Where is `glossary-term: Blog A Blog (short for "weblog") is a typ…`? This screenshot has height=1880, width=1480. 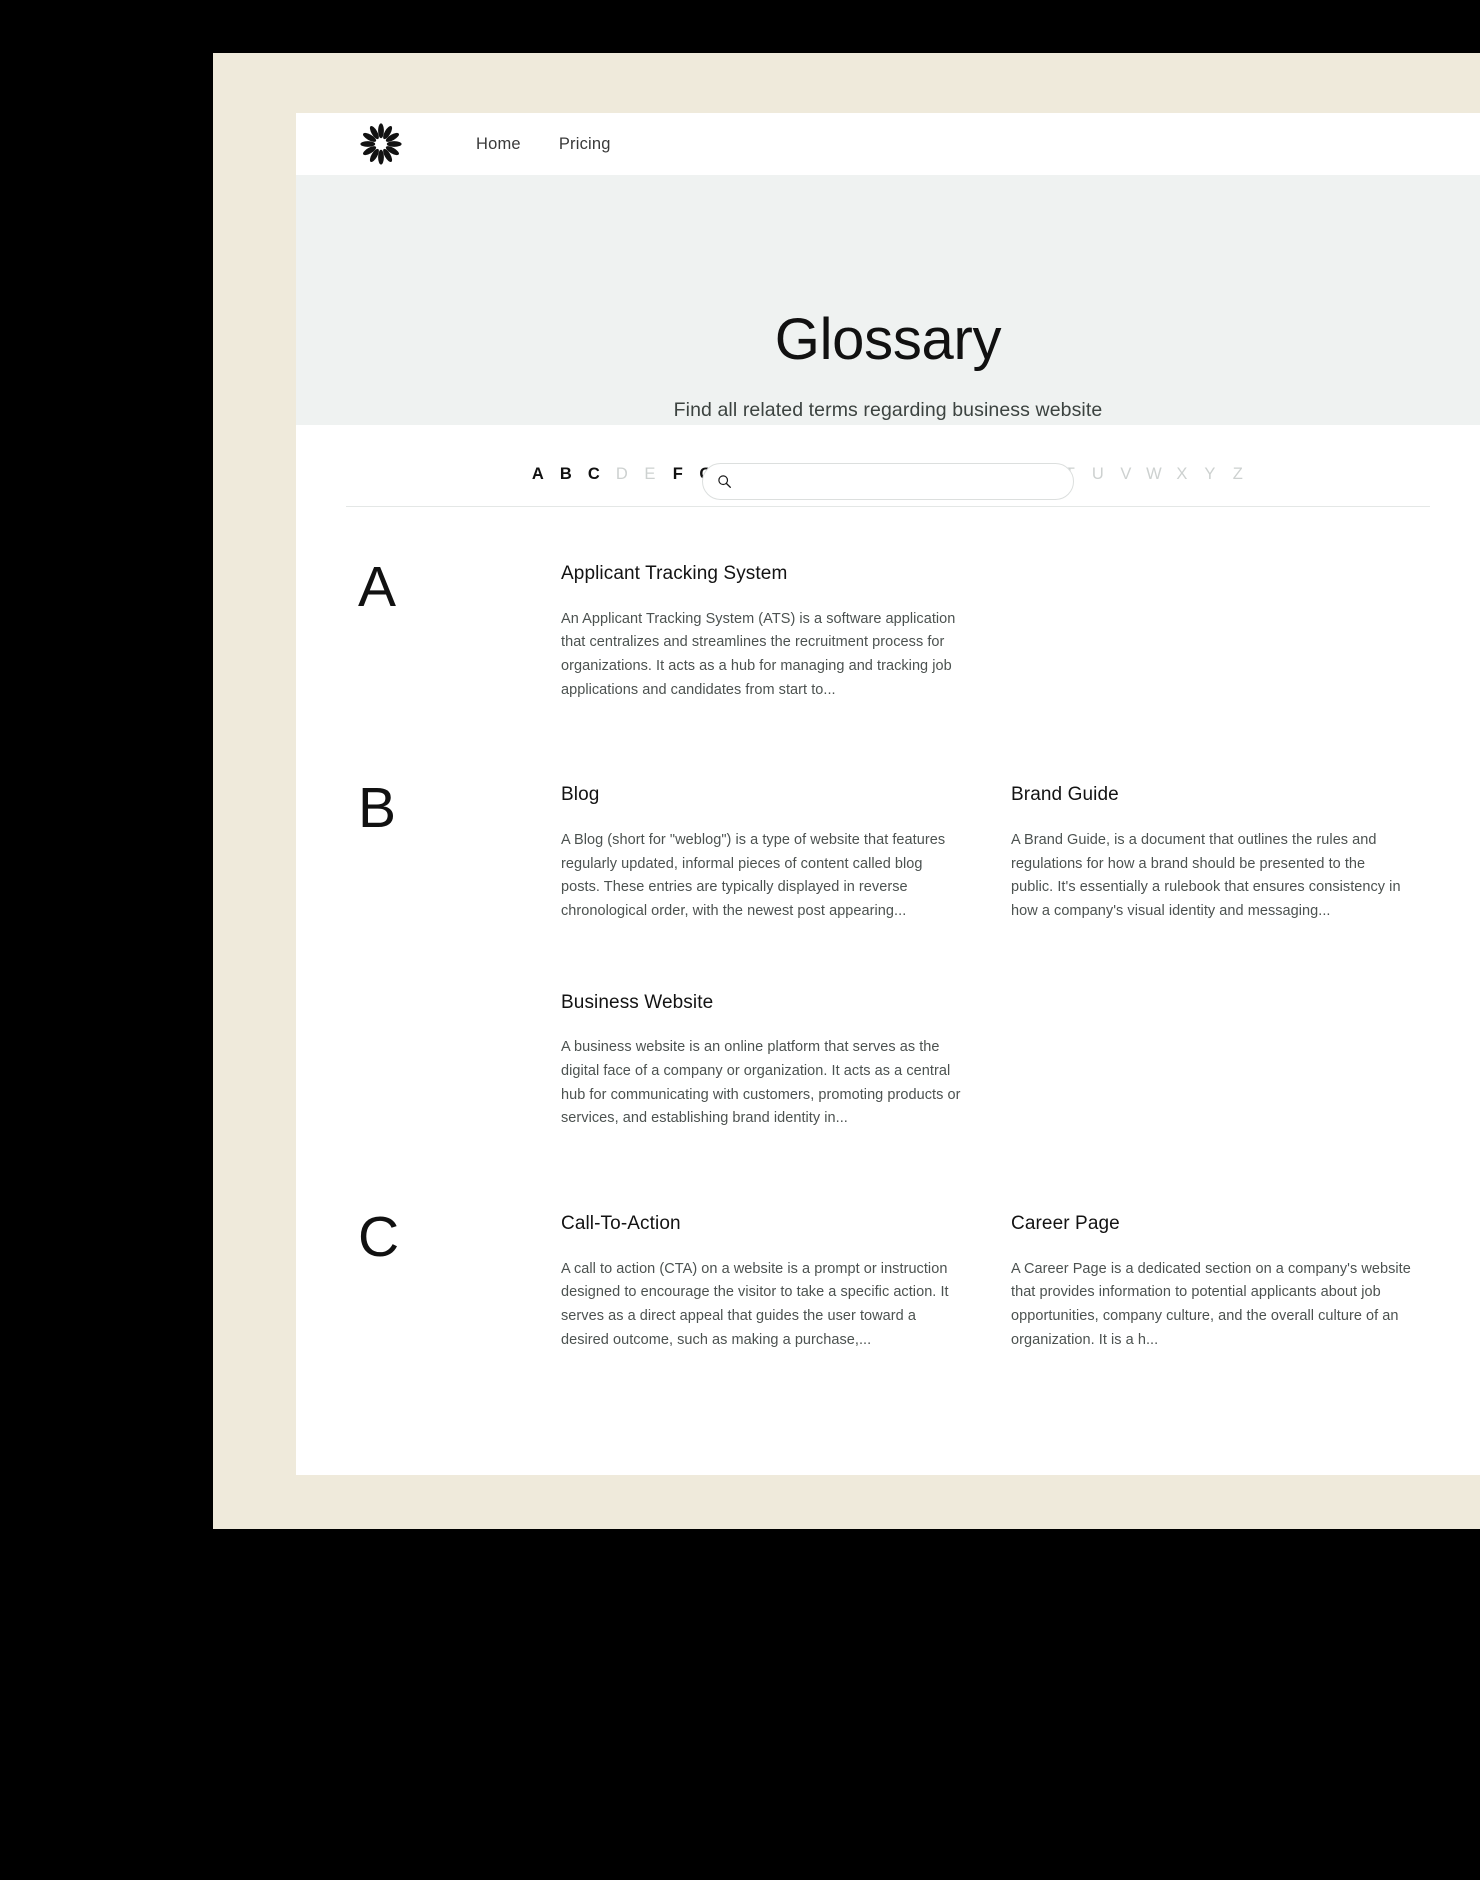
glossary-term: Blog A Blog (short for "weblog") is a typ… is located at coordinates (761, 853).